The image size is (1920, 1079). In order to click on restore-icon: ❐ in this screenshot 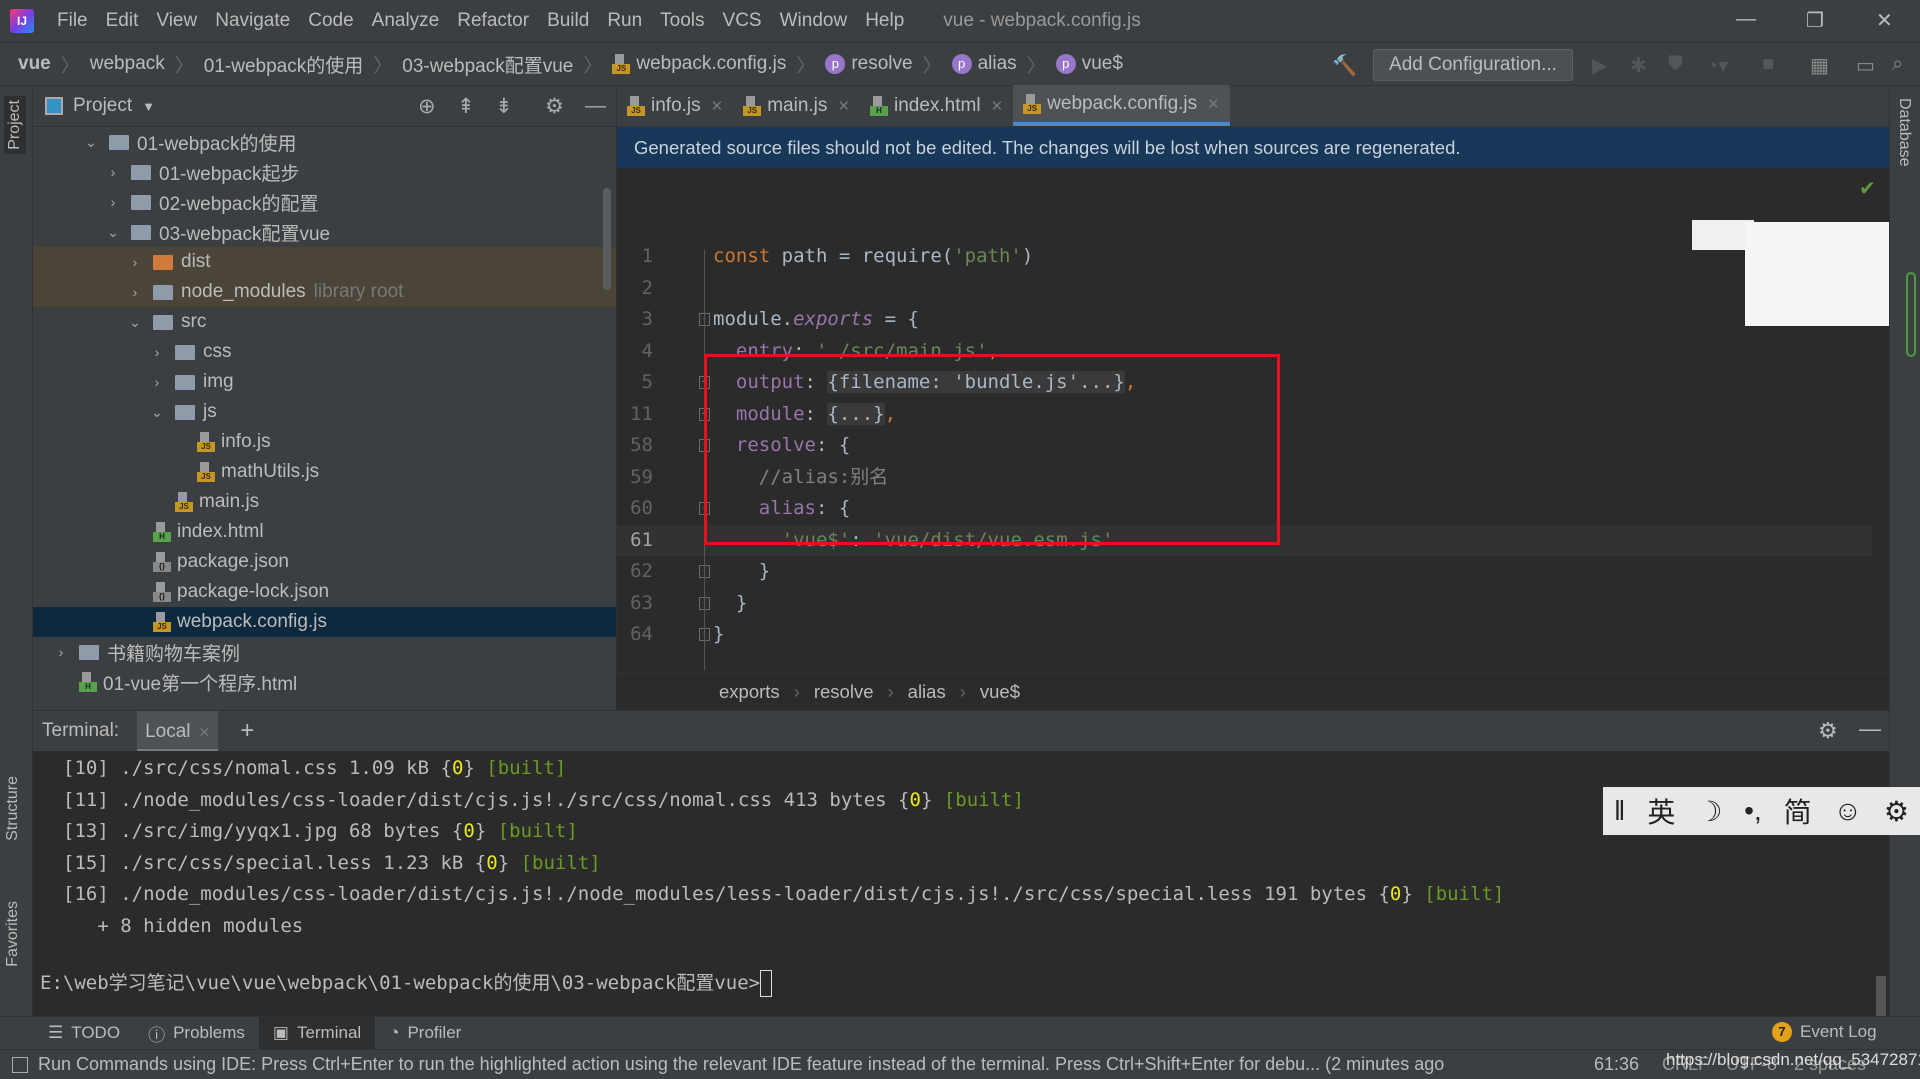, I will do `click(1815, 20)`.